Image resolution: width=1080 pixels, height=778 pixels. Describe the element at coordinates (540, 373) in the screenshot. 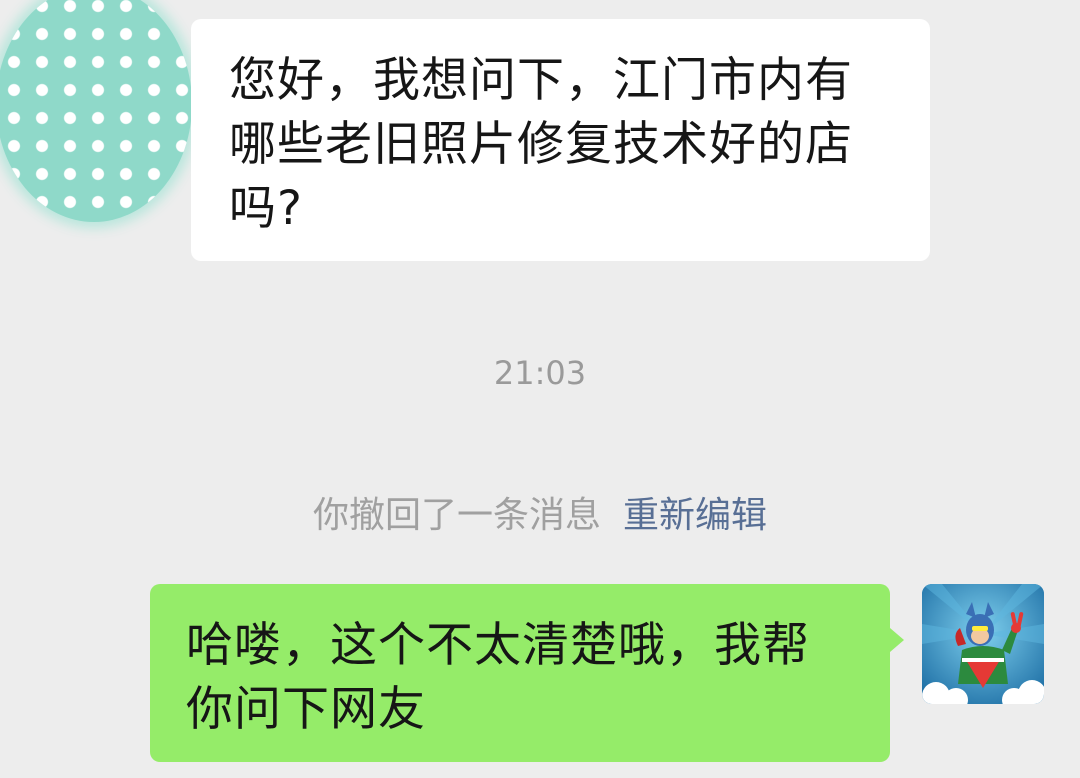

I see `message-timestamp: 21:03` at that location.